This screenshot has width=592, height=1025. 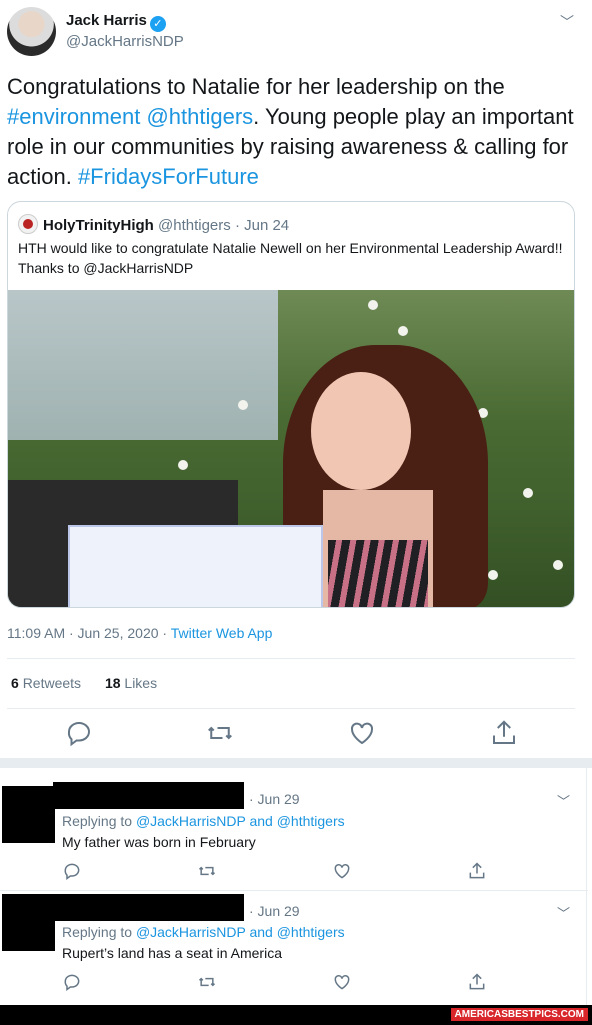 What do you see at coordinates (222, 633) in the screenshot?
I see `tweet-source: Twitter Web App` at bounding box center [222, 633].